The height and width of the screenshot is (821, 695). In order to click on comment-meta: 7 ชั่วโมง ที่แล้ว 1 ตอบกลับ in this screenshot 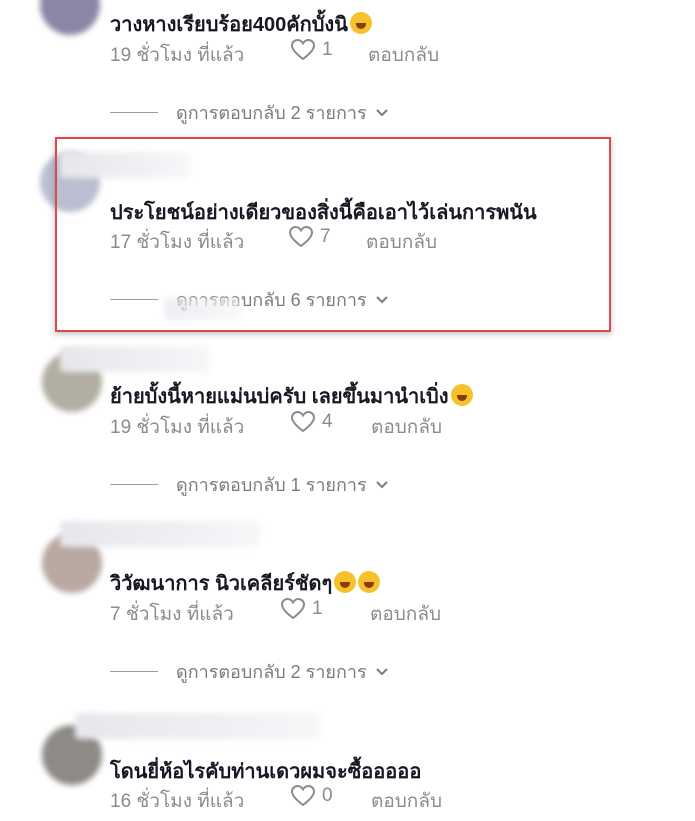, I will do `click(360, 611)`.